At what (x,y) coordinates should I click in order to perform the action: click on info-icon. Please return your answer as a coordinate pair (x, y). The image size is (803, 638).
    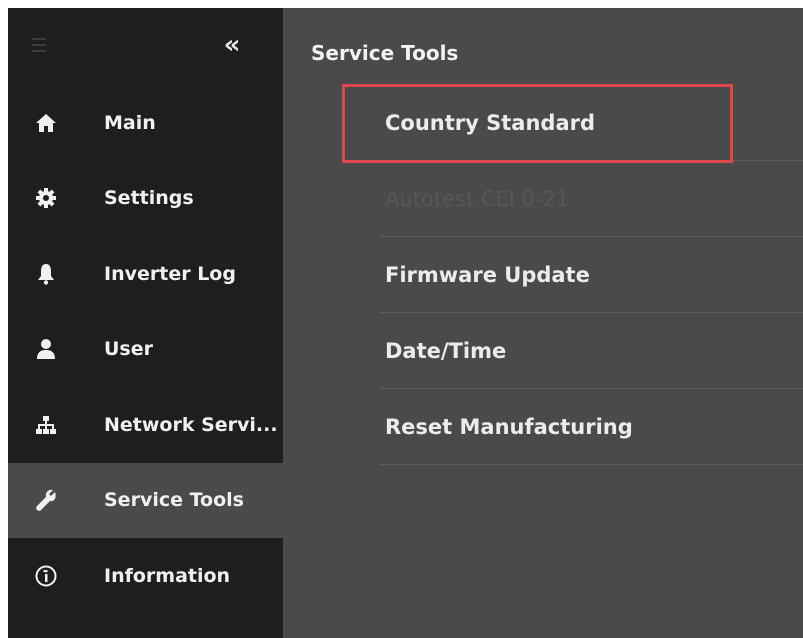
    Looking at the image, I should click on (46, 576).